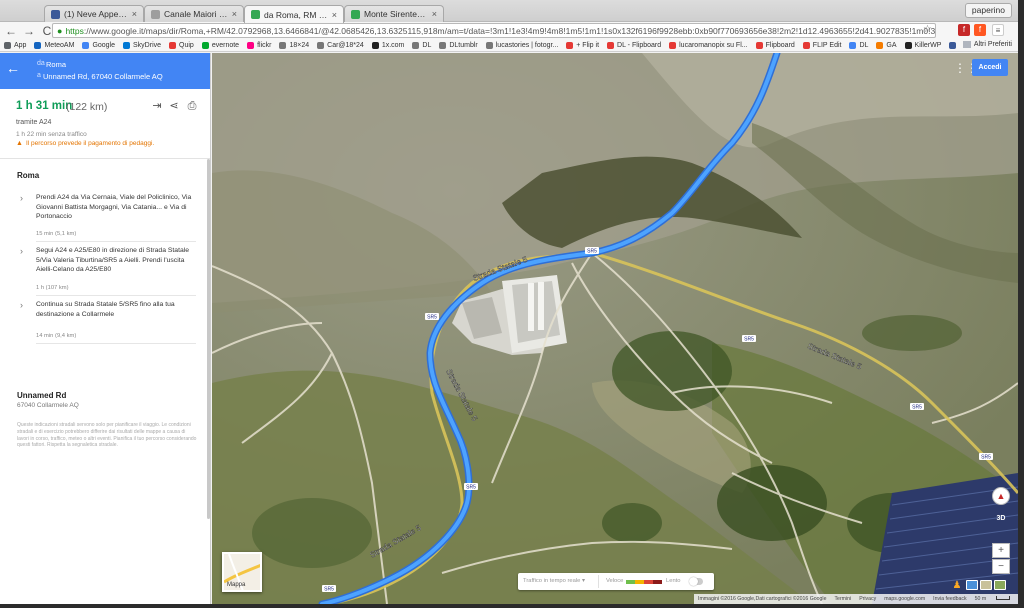  Describe the element at coordinates (220, 45) in the screenshot. I see `bookmark-item: evernote` at that location.